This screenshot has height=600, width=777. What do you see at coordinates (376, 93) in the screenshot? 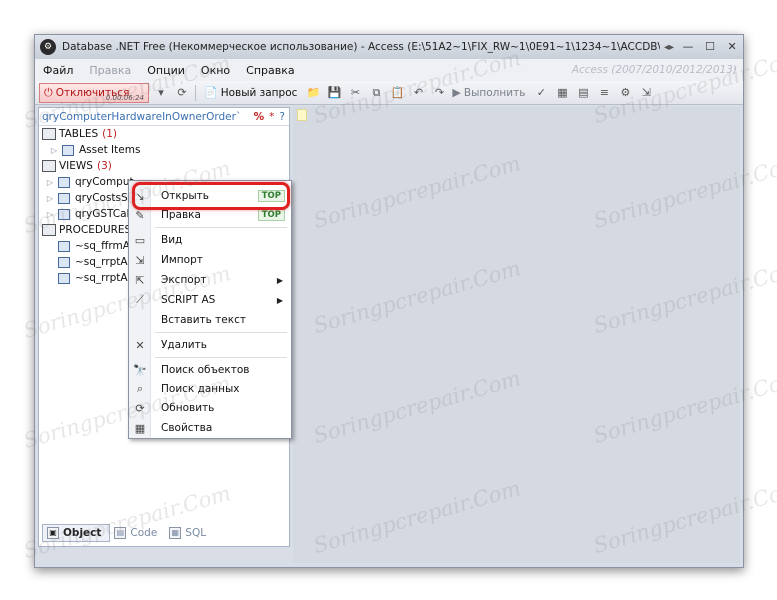
I see `copy-icon: ⧉` at bounding box center [376, 93].